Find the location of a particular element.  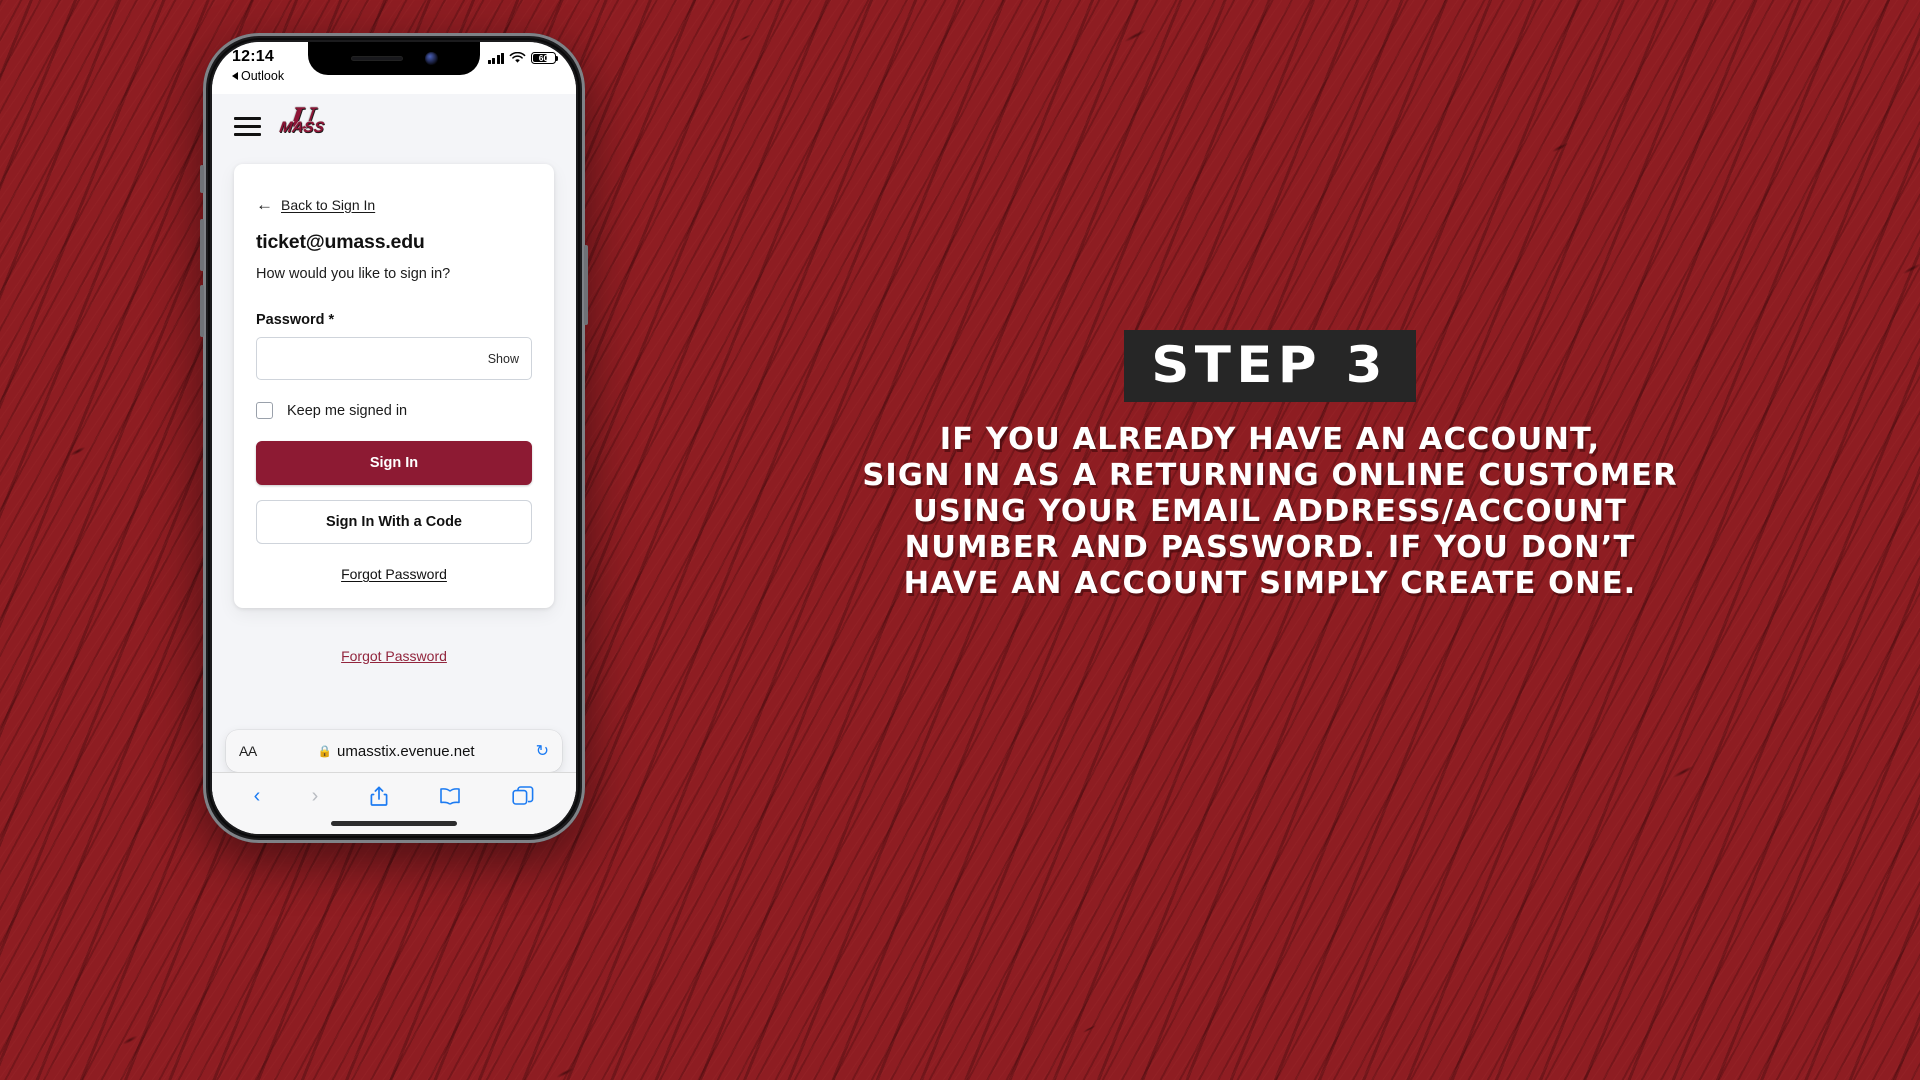

battery-icon: 60 is located at coordinates (545, 58).